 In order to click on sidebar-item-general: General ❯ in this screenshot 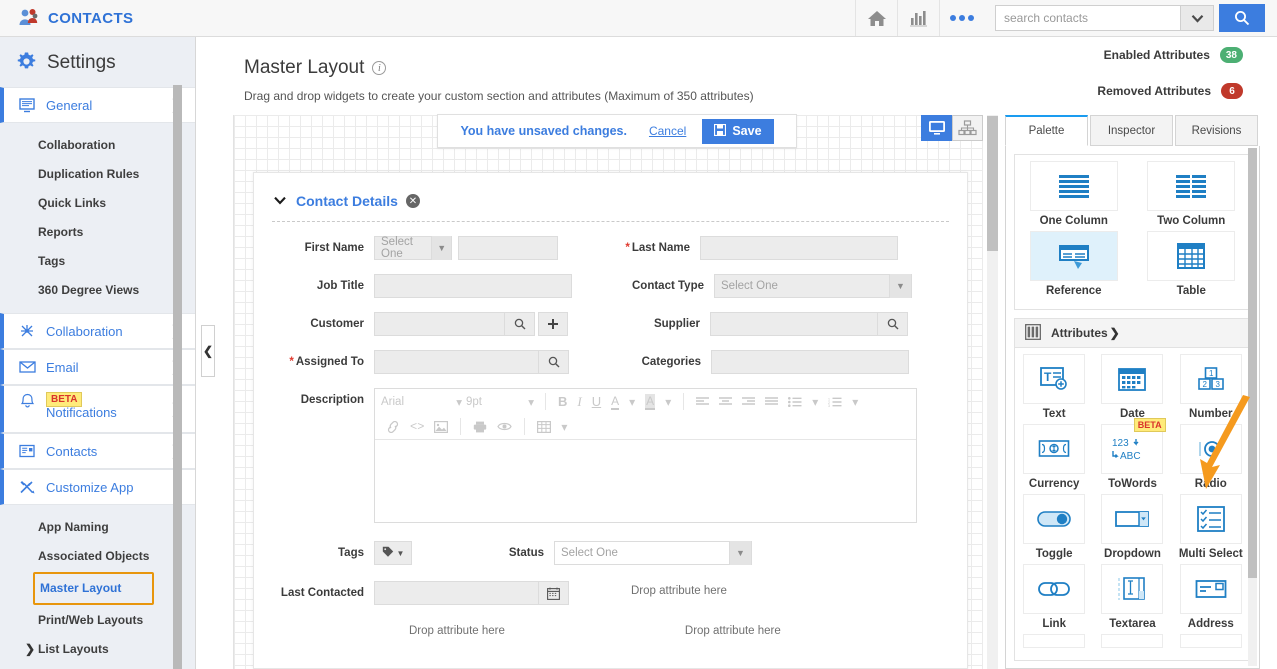, I will do `click(98, 105)`.